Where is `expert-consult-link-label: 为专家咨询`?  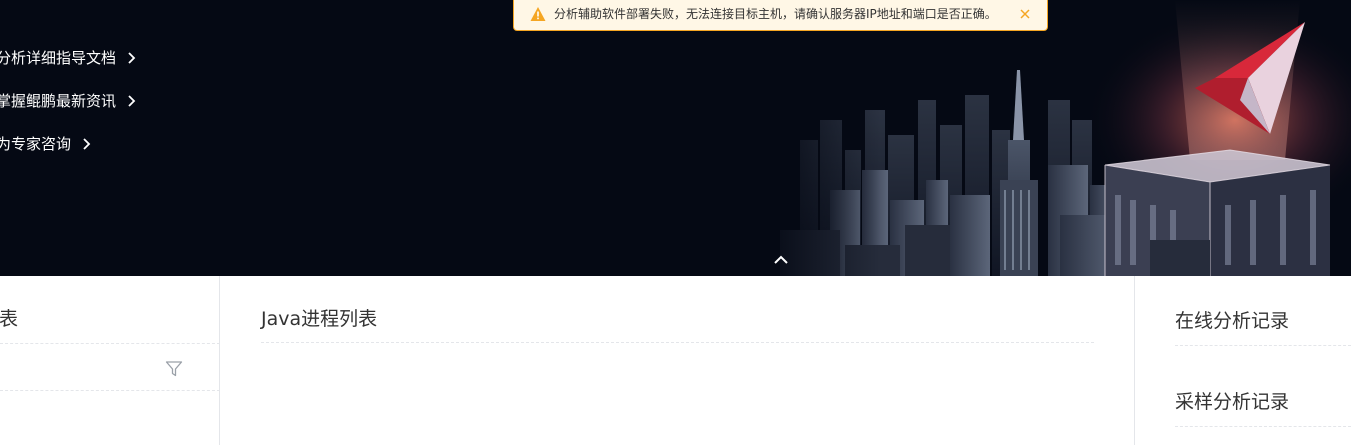 expert-consult-link-label: 为专家咨询 is located at coordinates (36, 144).